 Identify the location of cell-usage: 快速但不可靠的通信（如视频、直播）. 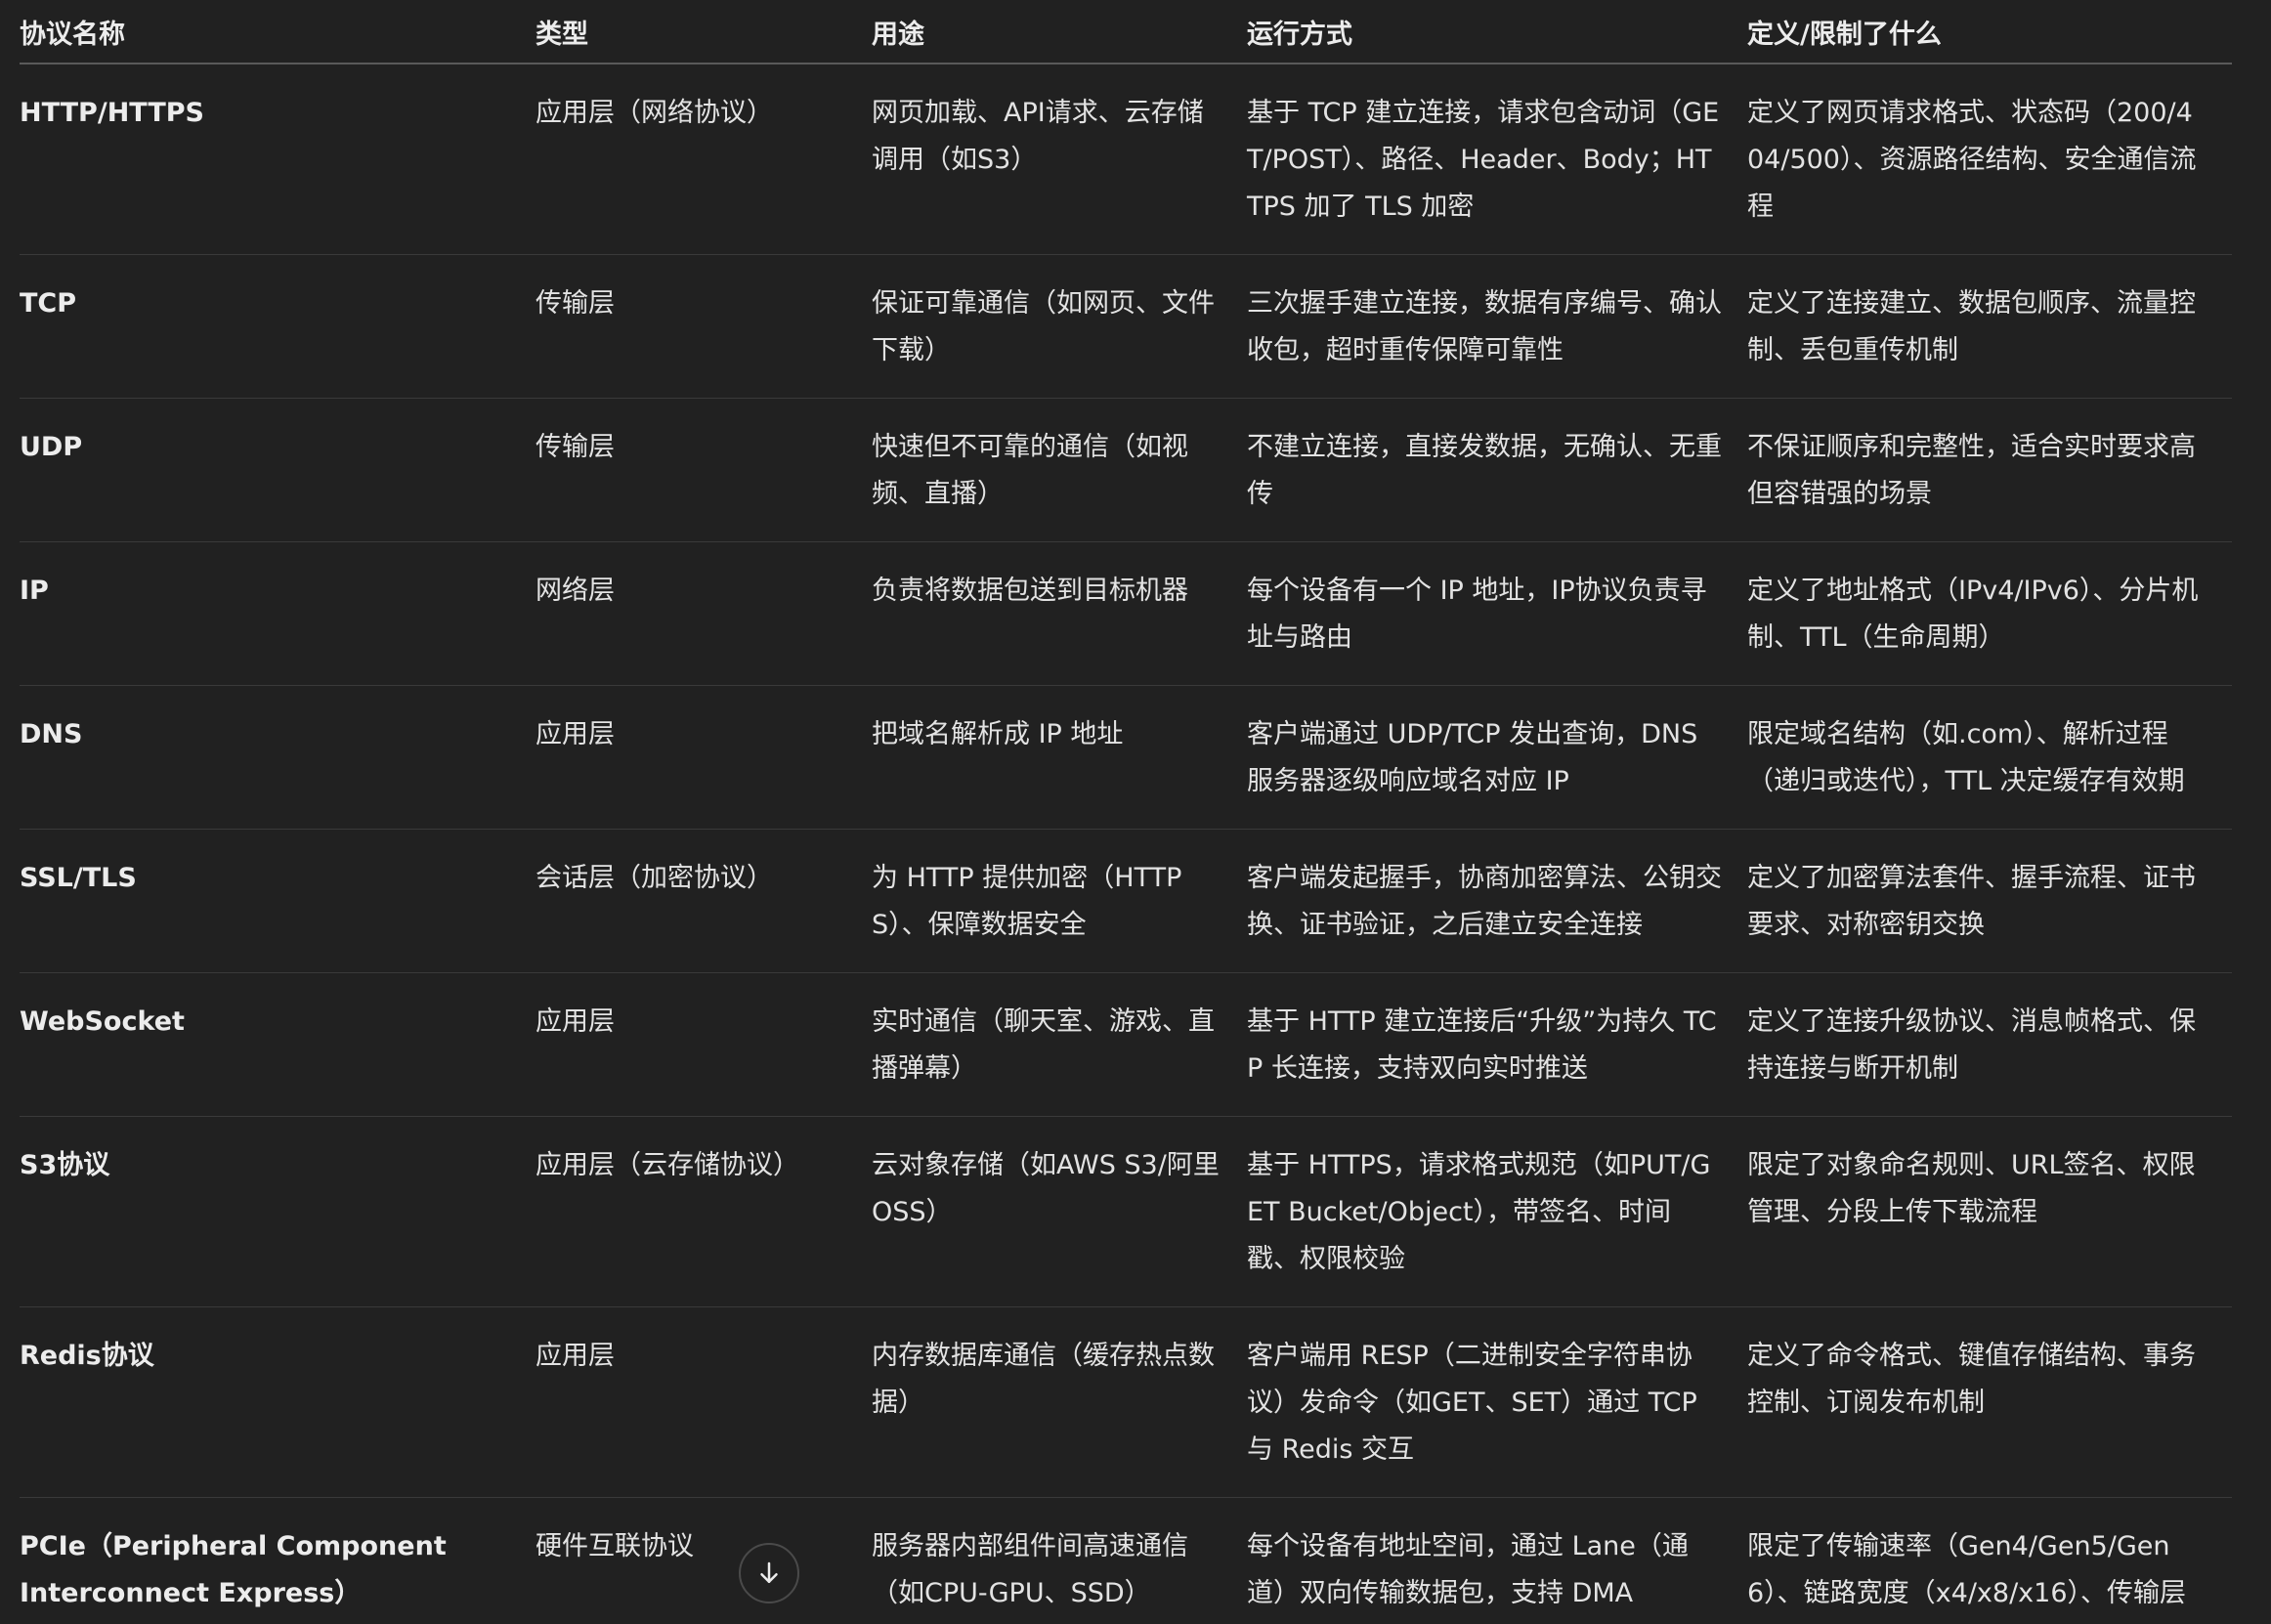
(1059, 470).